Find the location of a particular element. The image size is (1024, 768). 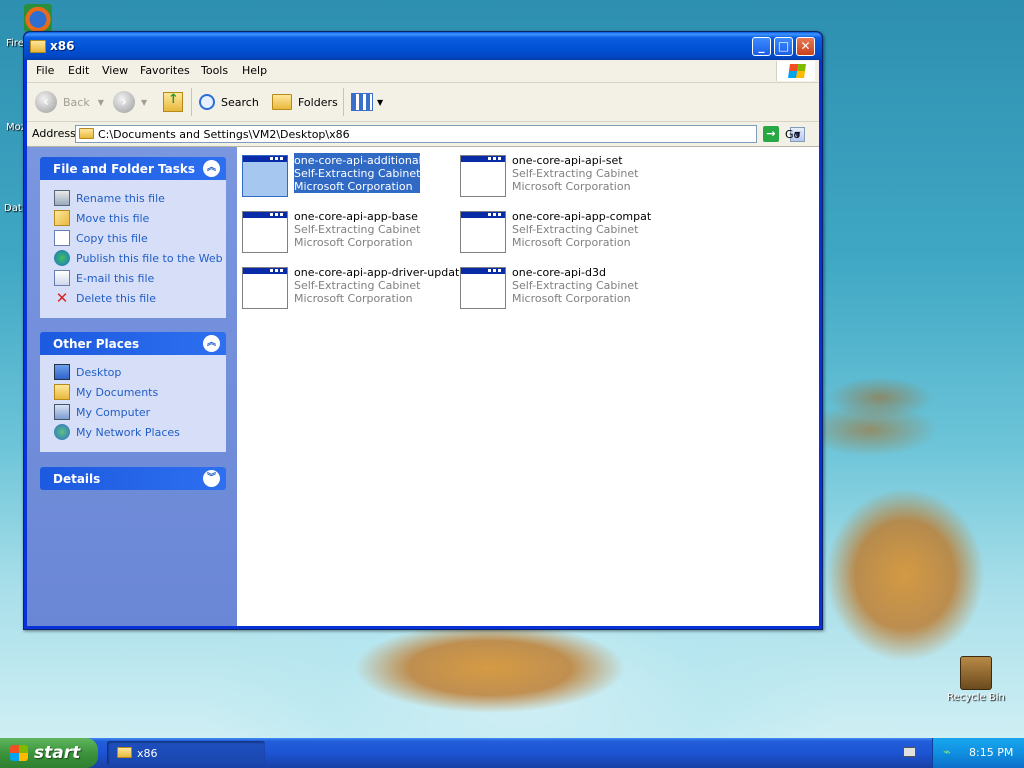

start-label: start is located at coordinates (57, 753).